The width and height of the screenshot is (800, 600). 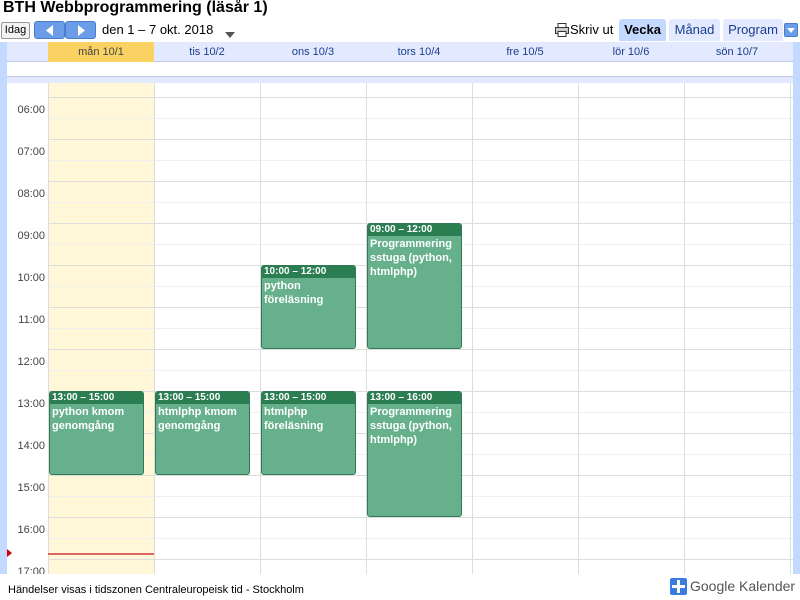 I want to click on tab-agenda: Program, so click(x=753, y=30).